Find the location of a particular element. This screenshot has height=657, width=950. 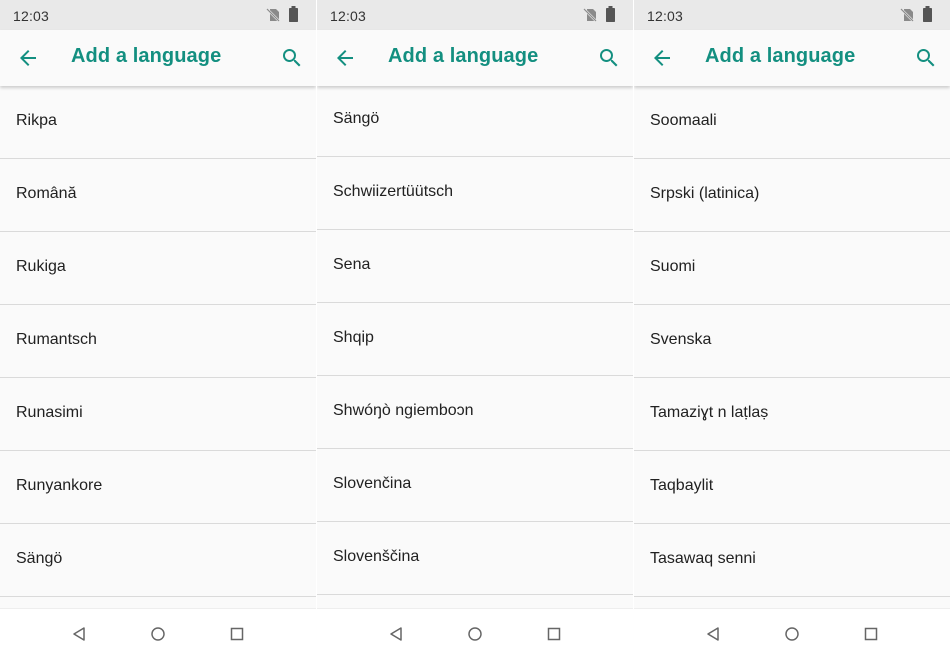

language-item: Tamaziɣt n laṭlaṣ is located at coordinates (792, 414).